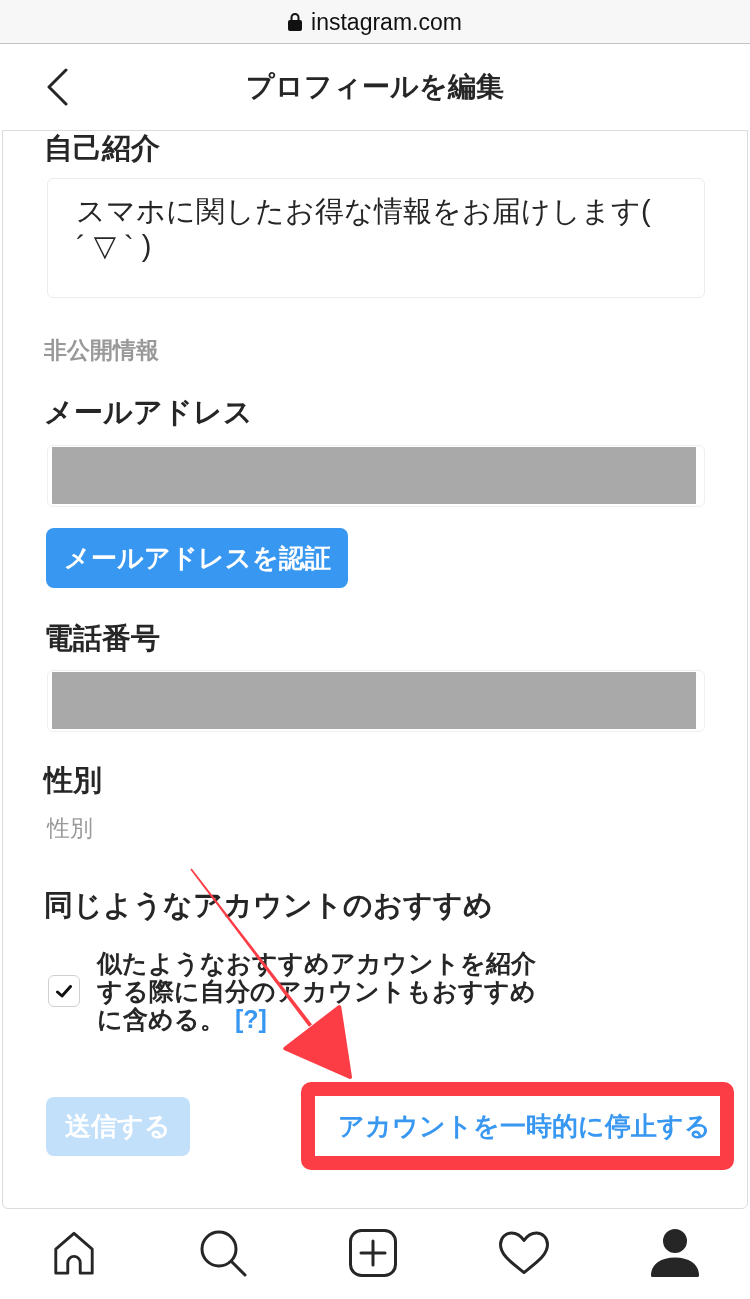  I want to click on bio-textarea: スマホに関したお得な情報をお届けします( ´ ▽ ` ), so click(376, 238).